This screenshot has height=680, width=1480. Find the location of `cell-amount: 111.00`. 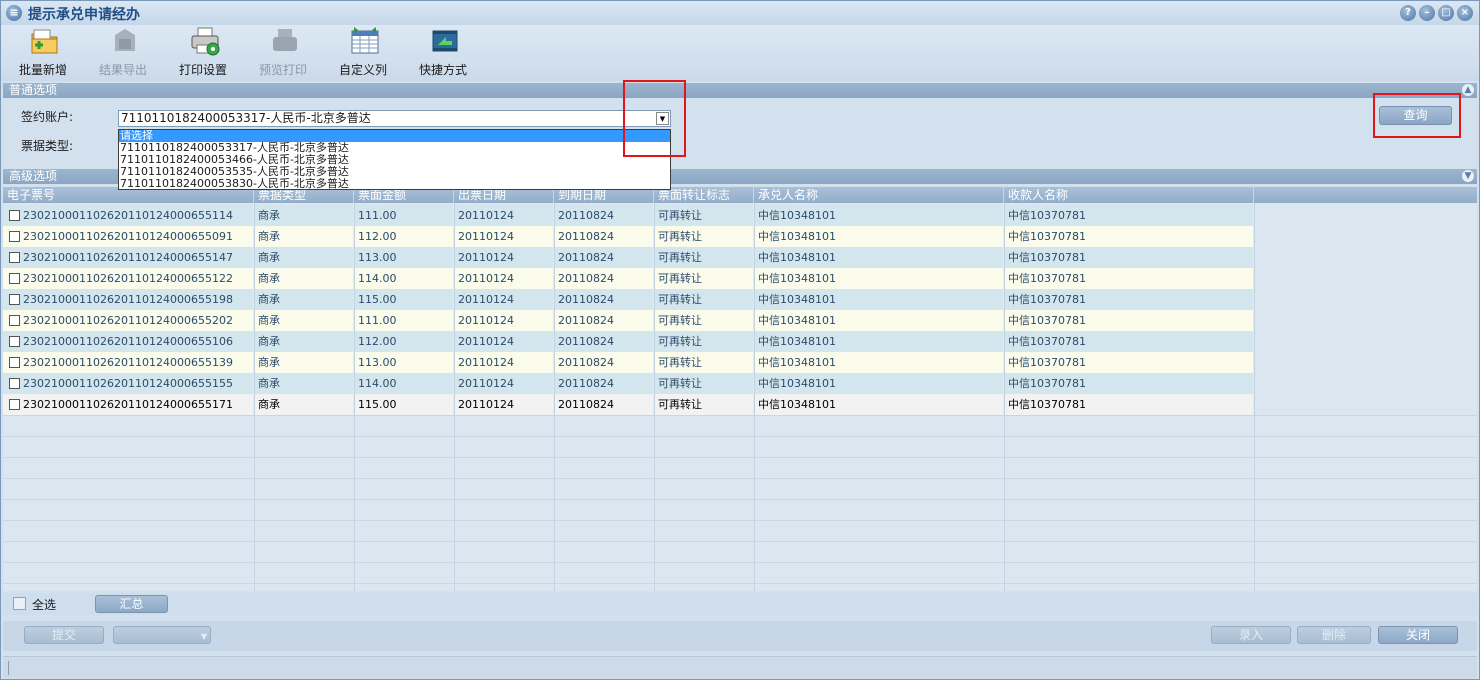

cell-amount: 111.00 is located at coordinates (404, 215).